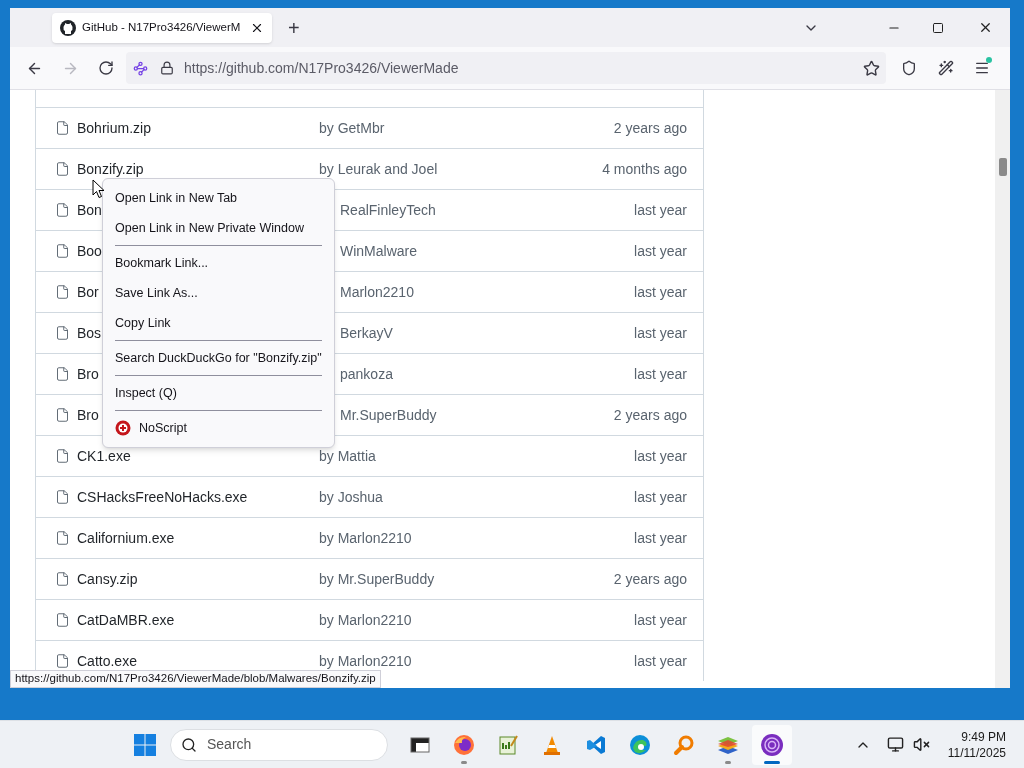 This screenshot has height=768, width=1024. What do you see at coordinates (366, 333) in the screenshot?
I see `commit-author: BerkayV` at bounding box center [366, 333].